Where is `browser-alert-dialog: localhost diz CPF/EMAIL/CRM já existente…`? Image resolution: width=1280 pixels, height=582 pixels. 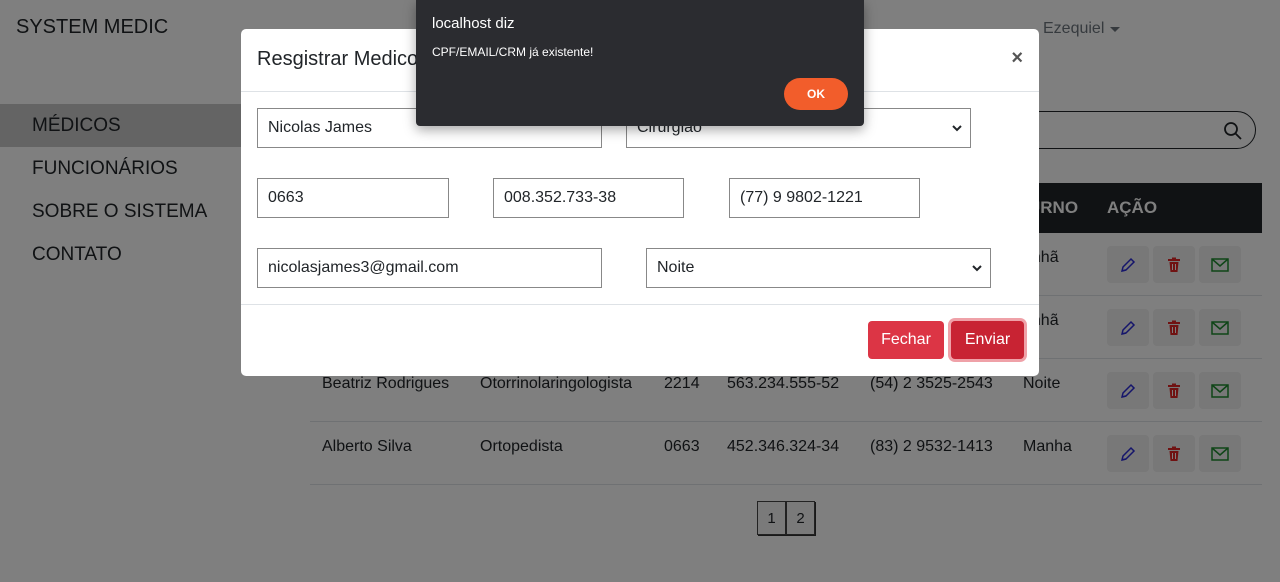 browser-alert-dialog: localhost diz CPF/EMAIL/CRM já existente… is located at coordinates (640, 63).